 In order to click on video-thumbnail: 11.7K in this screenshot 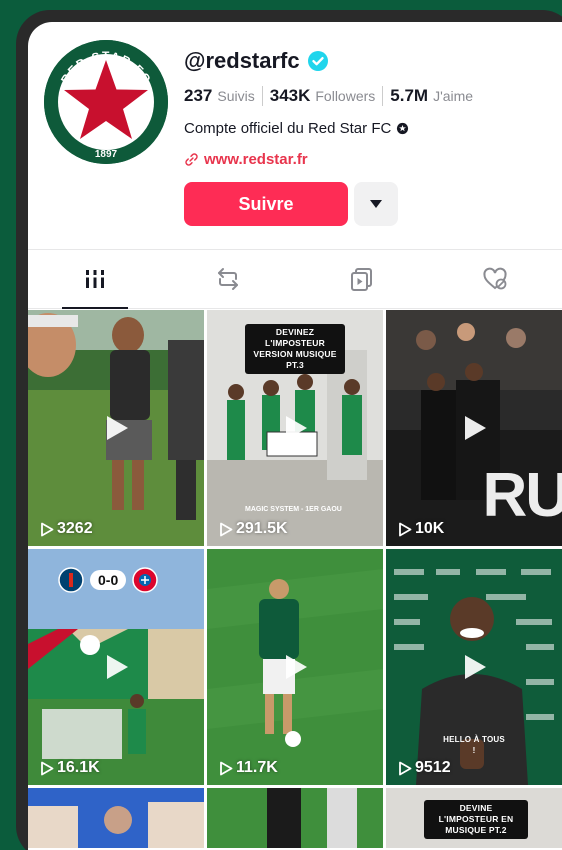, I will do `click(295, 667)`.